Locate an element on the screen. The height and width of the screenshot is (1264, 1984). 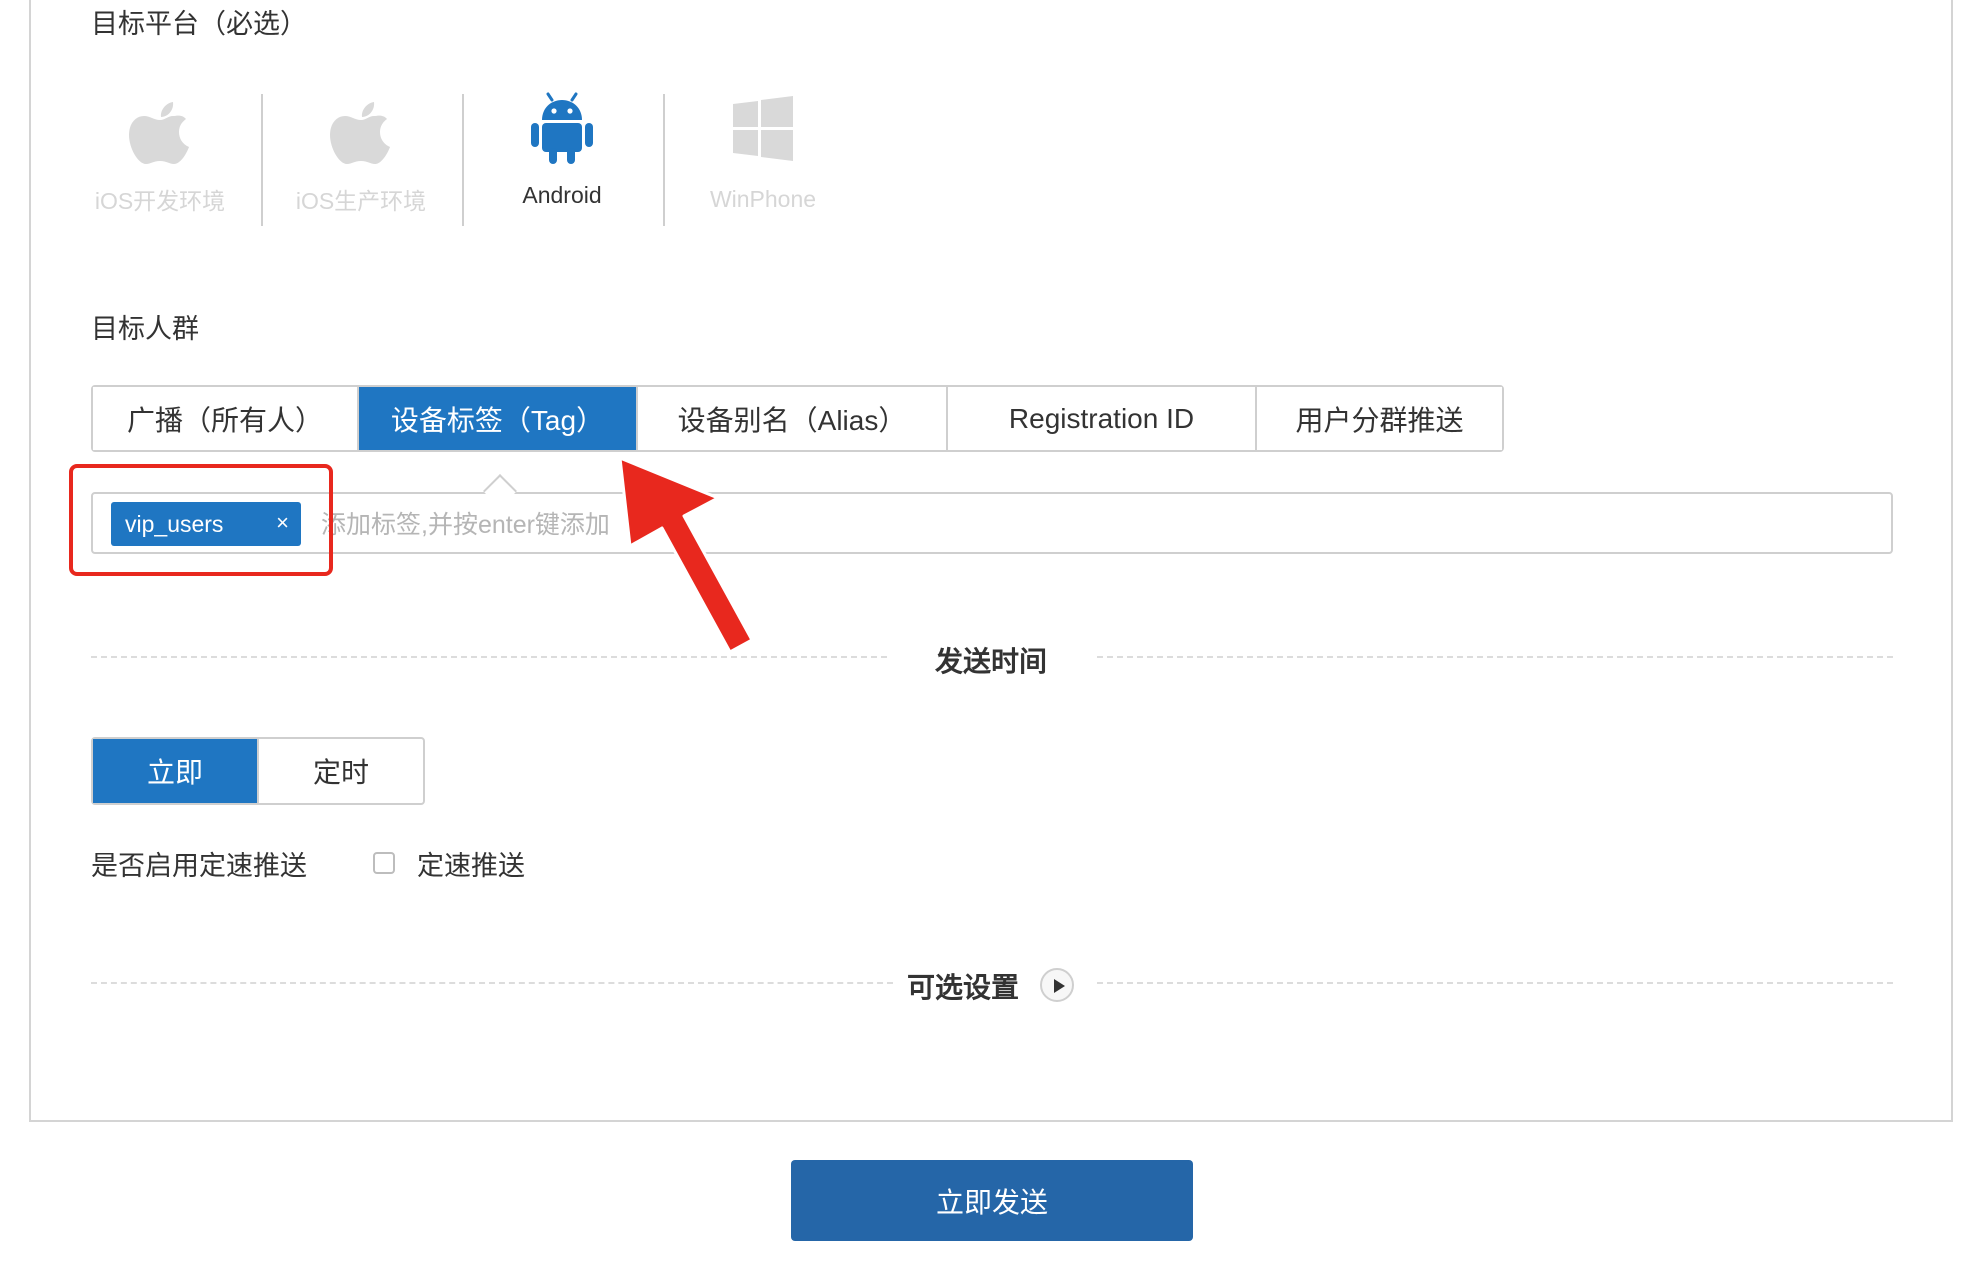
send-time-toggle: 立即 定时 is located at coordinates (258, 771).